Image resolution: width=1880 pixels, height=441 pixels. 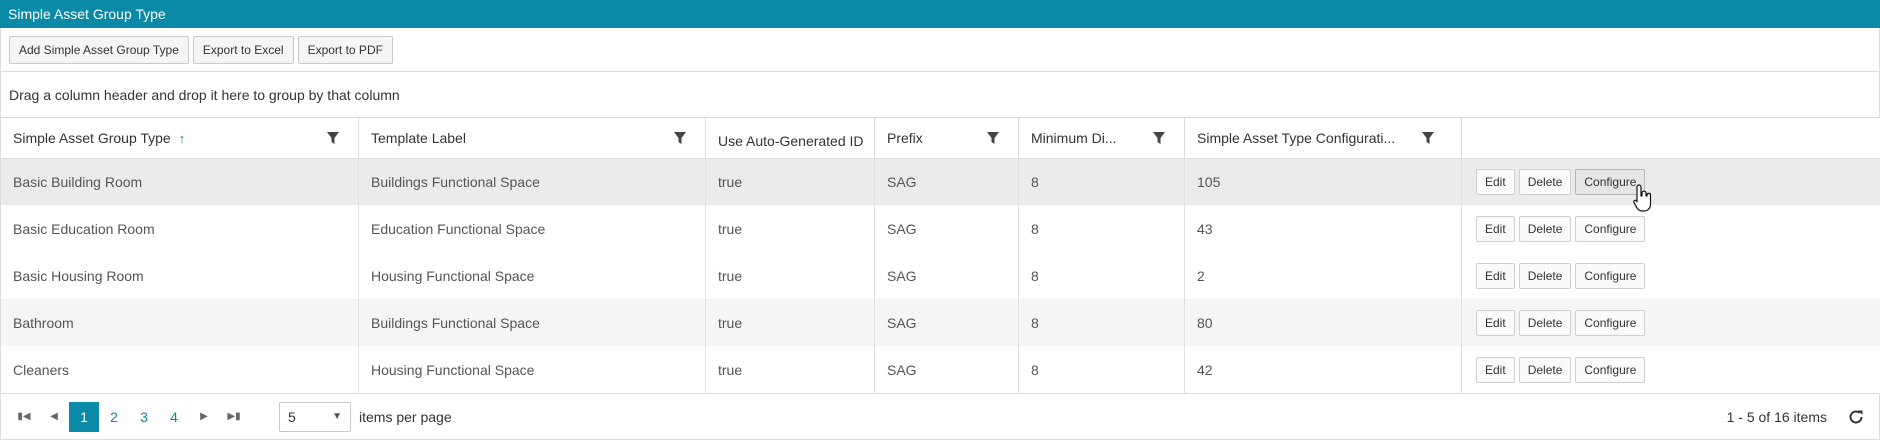 What do you see at coordinates (234, 416) in the screenshot?
I see `last-page-icon: ▶▮` at bounding box center [234, 416].